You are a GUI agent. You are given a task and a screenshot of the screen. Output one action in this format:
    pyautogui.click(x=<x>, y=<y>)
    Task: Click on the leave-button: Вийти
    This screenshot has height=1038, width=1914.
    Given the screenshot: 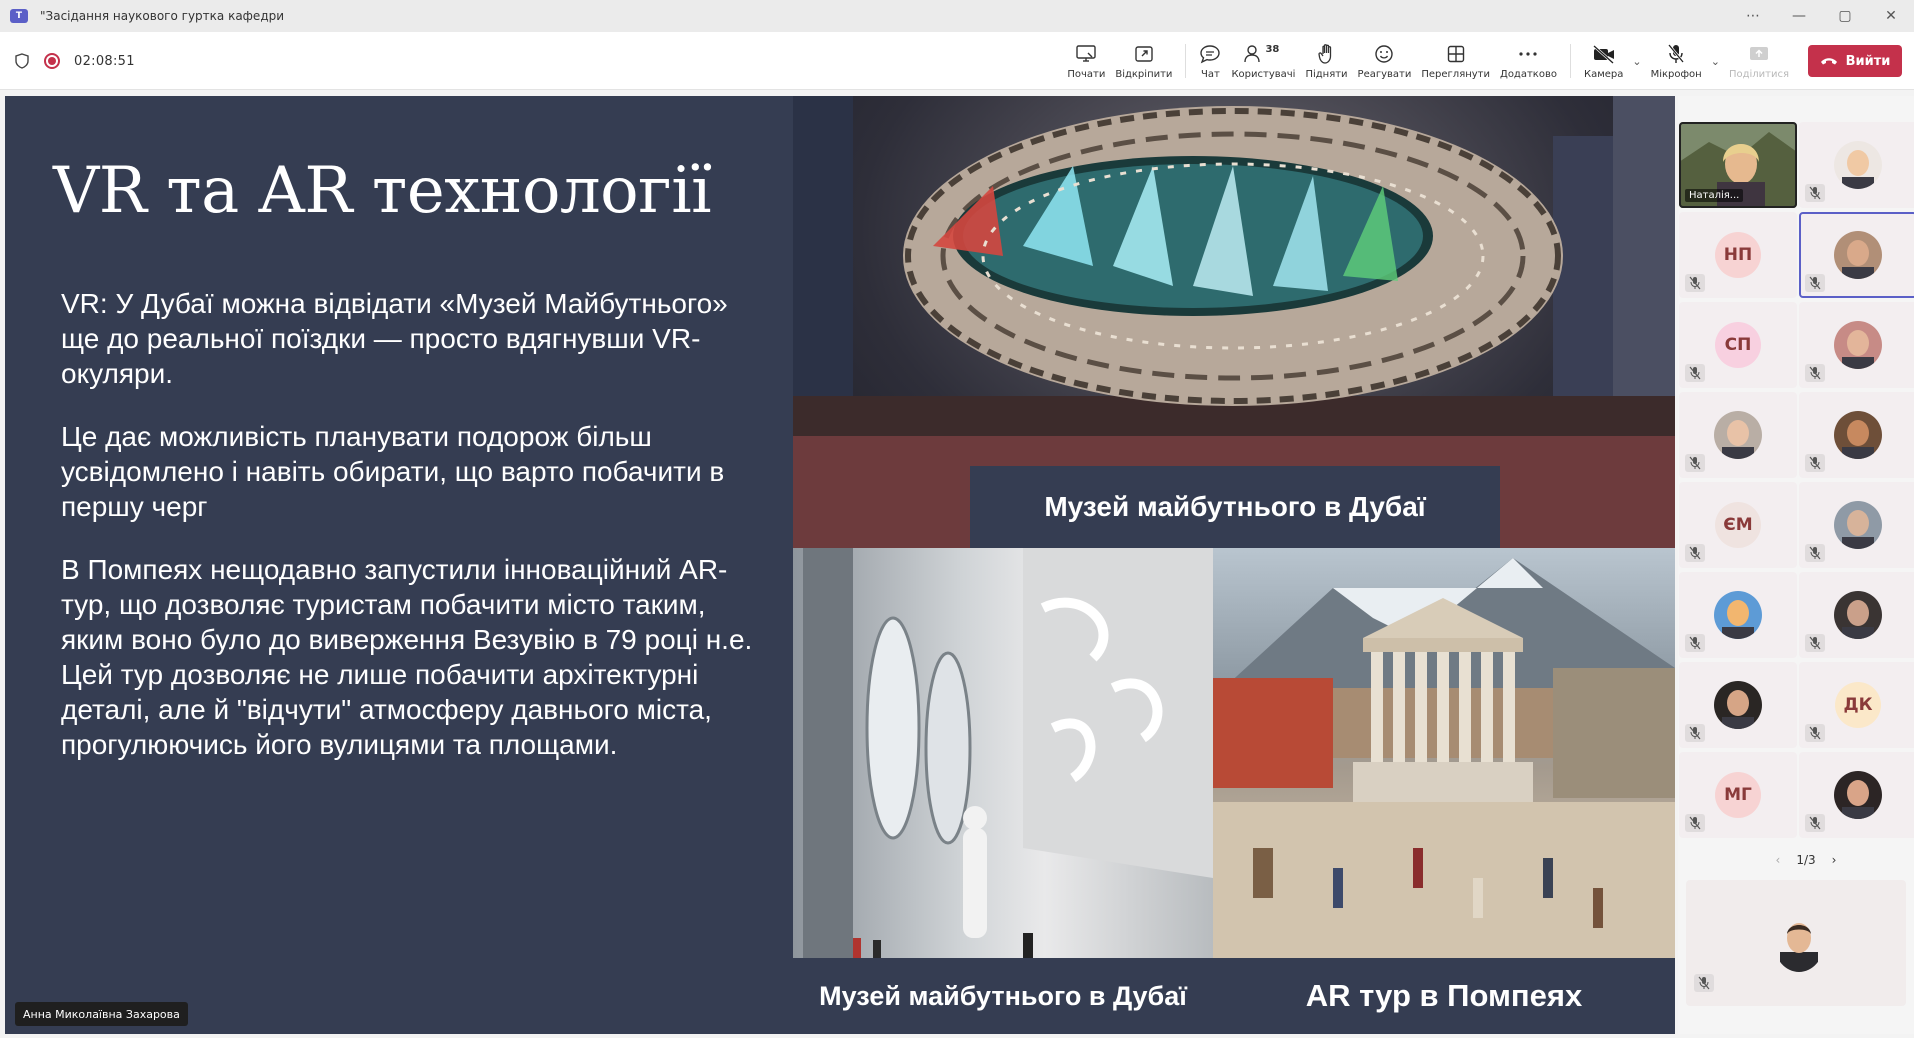 What is the action you would take?
    pyautogui.click(x=1855, y=61)
    